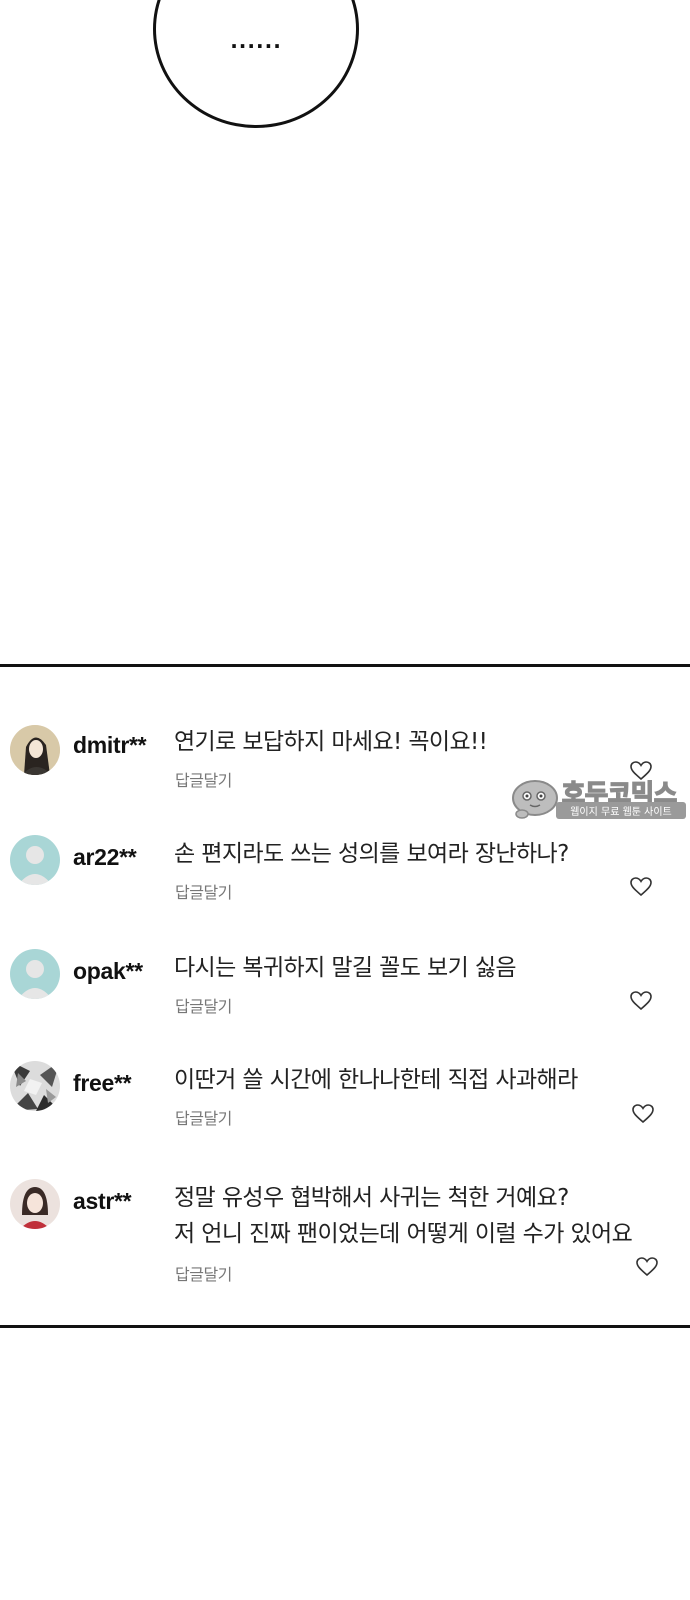 Image resolution: width=690 pixels, height=1600 pixels. I want to click on comment-username: ar22**, so click(105, 857).